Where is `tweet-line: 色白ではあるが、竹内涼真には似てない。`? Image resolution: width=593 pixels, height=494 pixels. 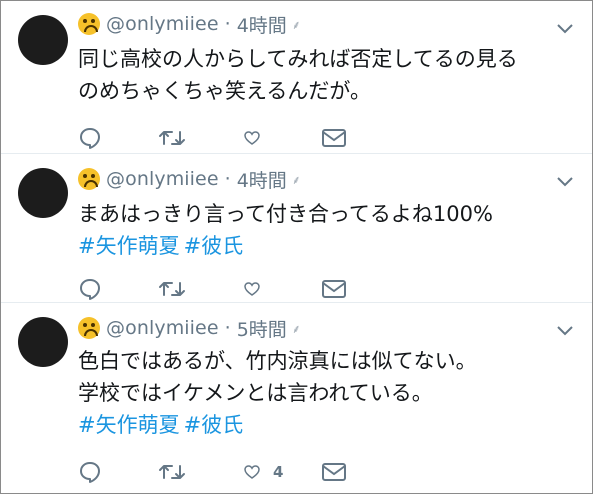 tweet-line: 色白ではあるが、竹内涼真には似てない。 is located at coordinates (277, 361).